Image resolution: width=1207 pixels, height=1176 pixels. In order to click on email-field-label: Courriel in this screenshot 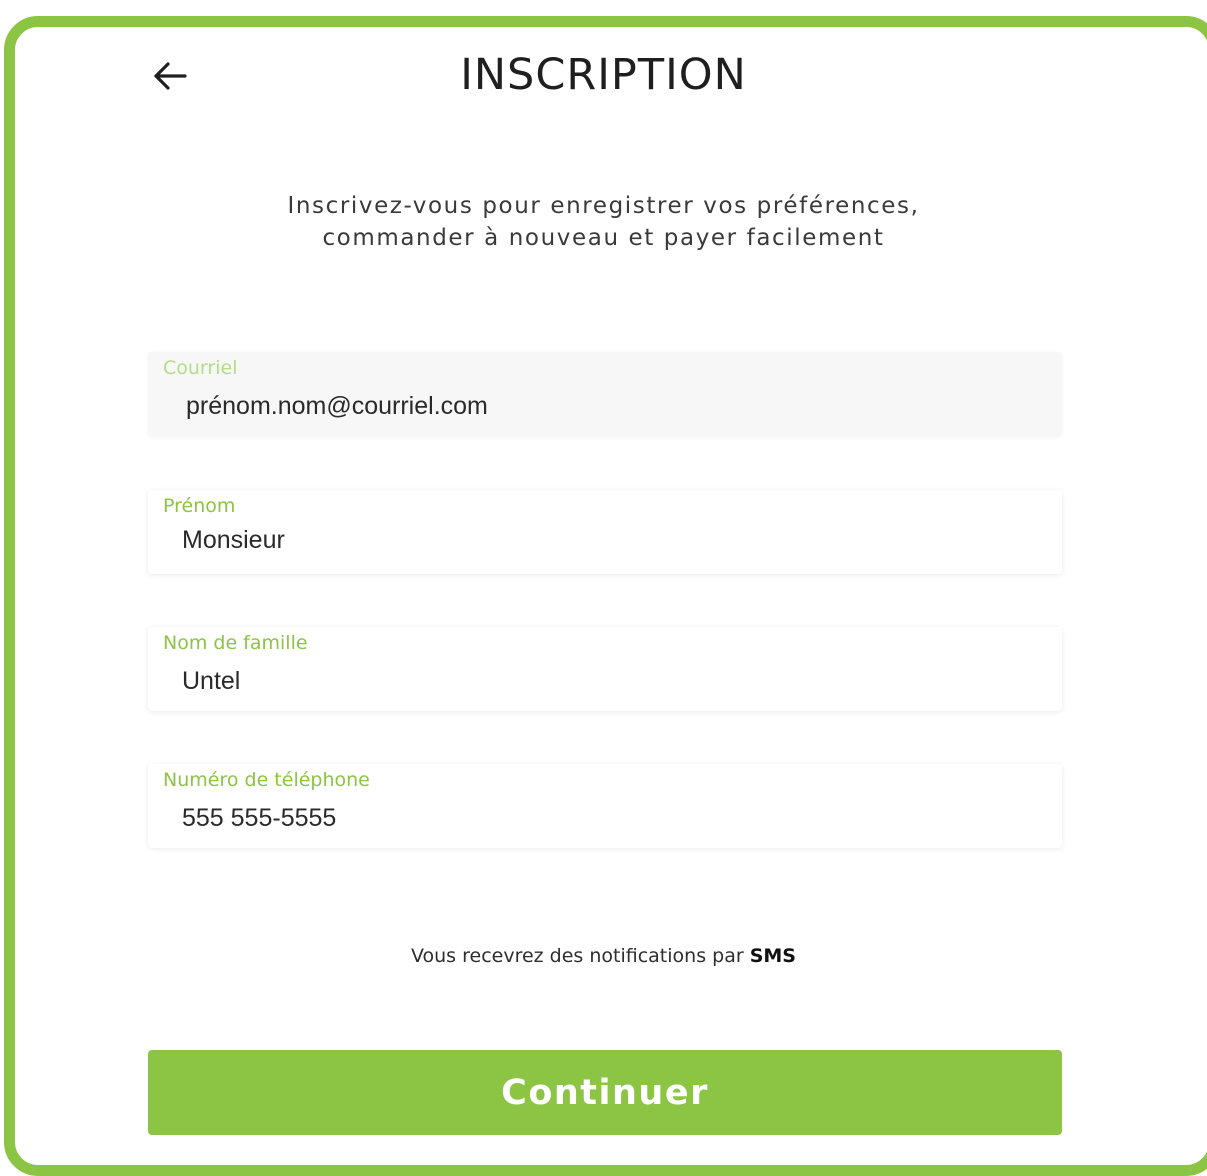, I will do `click(200, 368)`.